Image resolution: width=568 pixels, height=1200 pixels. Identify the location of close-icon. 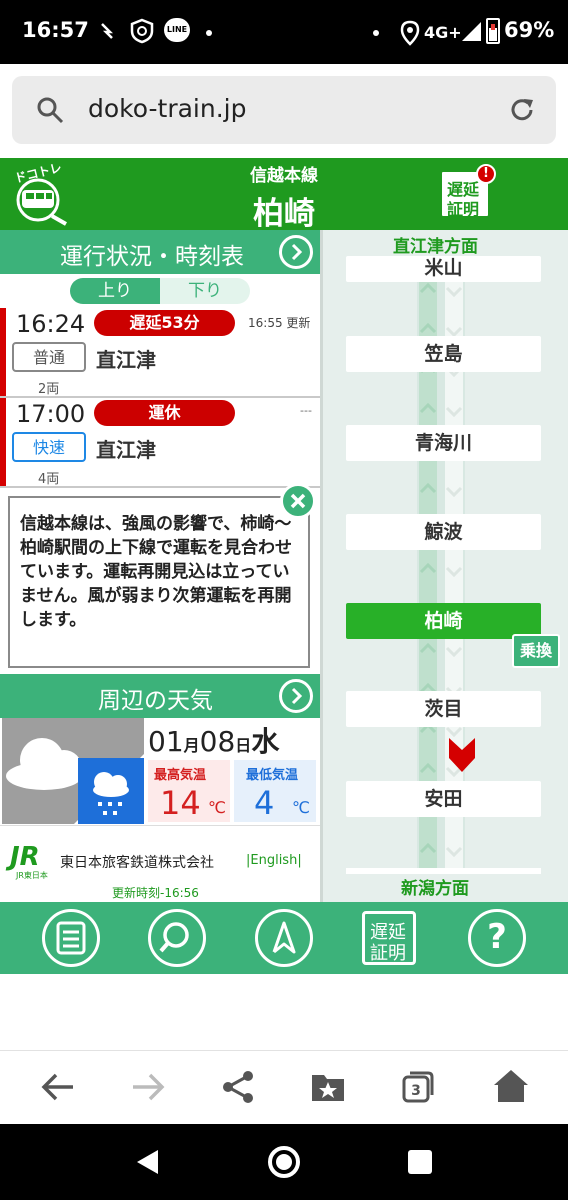
(298, 501).